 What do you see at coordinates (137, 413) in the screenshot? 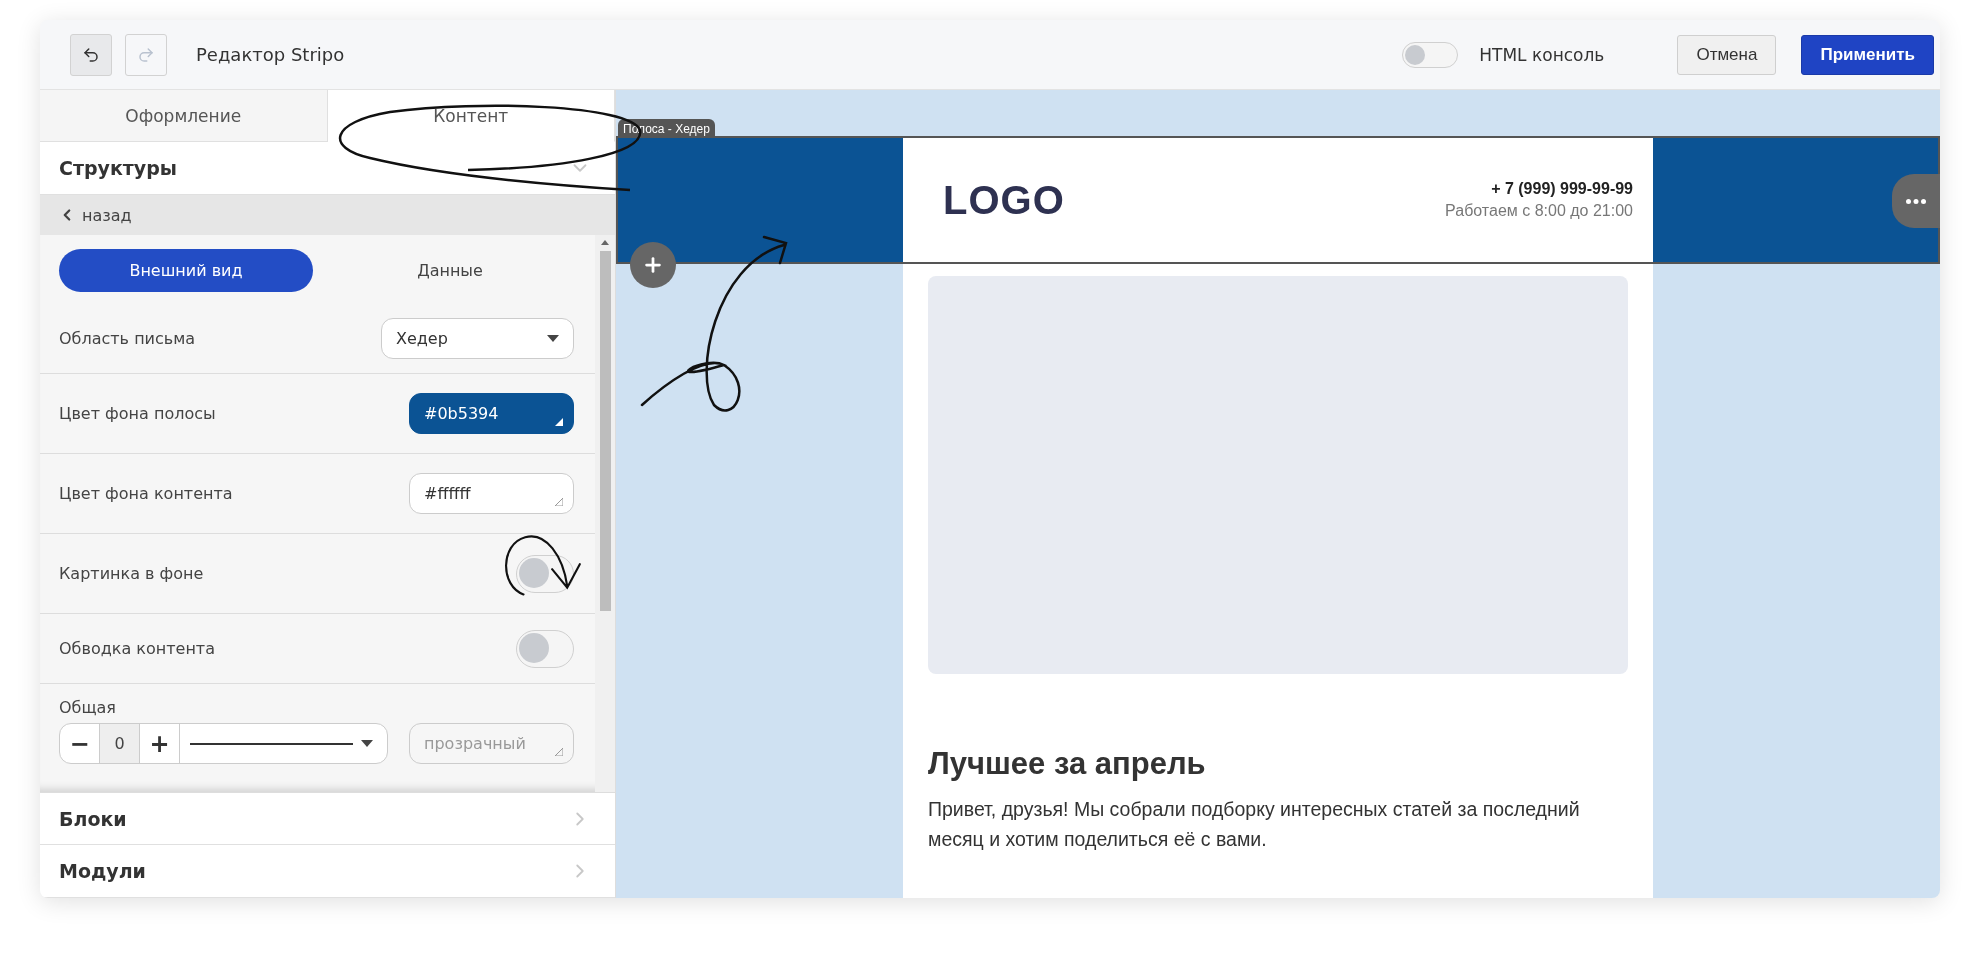
I see `setting-label: Цвет фона полосы` at bounding box center [137, 413].